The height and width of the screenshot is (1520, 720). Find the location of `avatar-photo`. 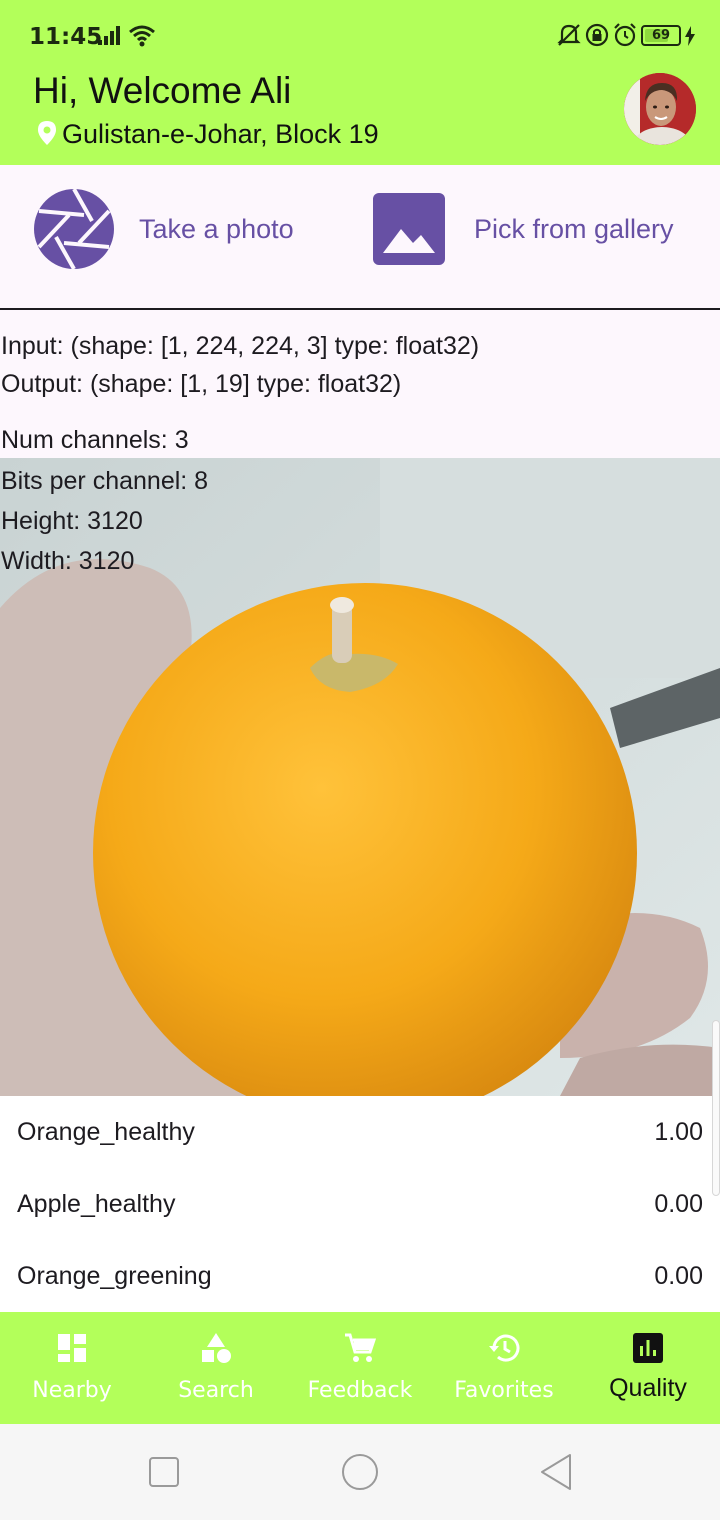

avatar-photo is located at coordinates (660, 109).